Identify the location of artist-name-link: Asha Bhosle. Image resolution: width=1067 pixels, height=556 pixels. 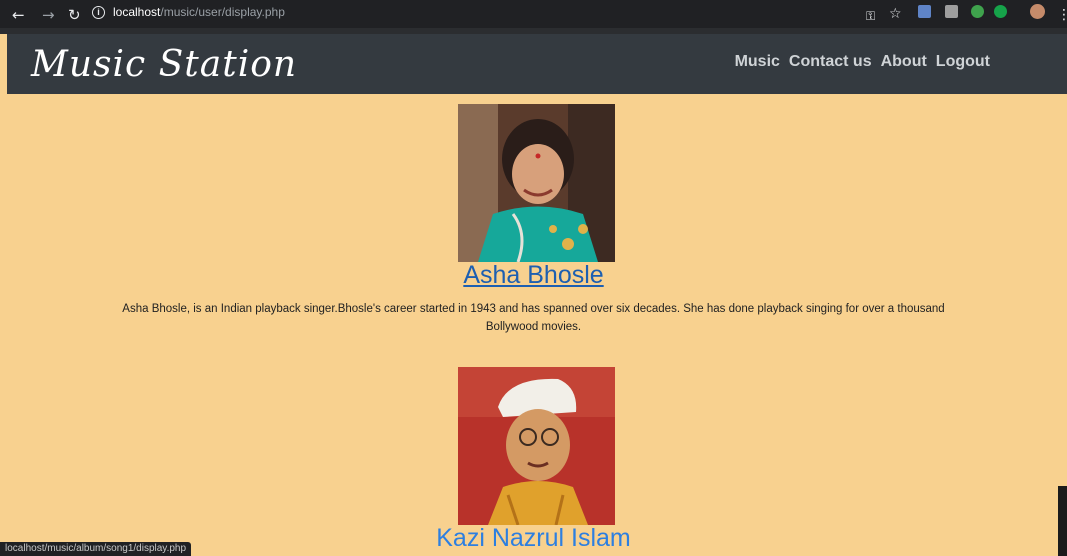
(533, 275).